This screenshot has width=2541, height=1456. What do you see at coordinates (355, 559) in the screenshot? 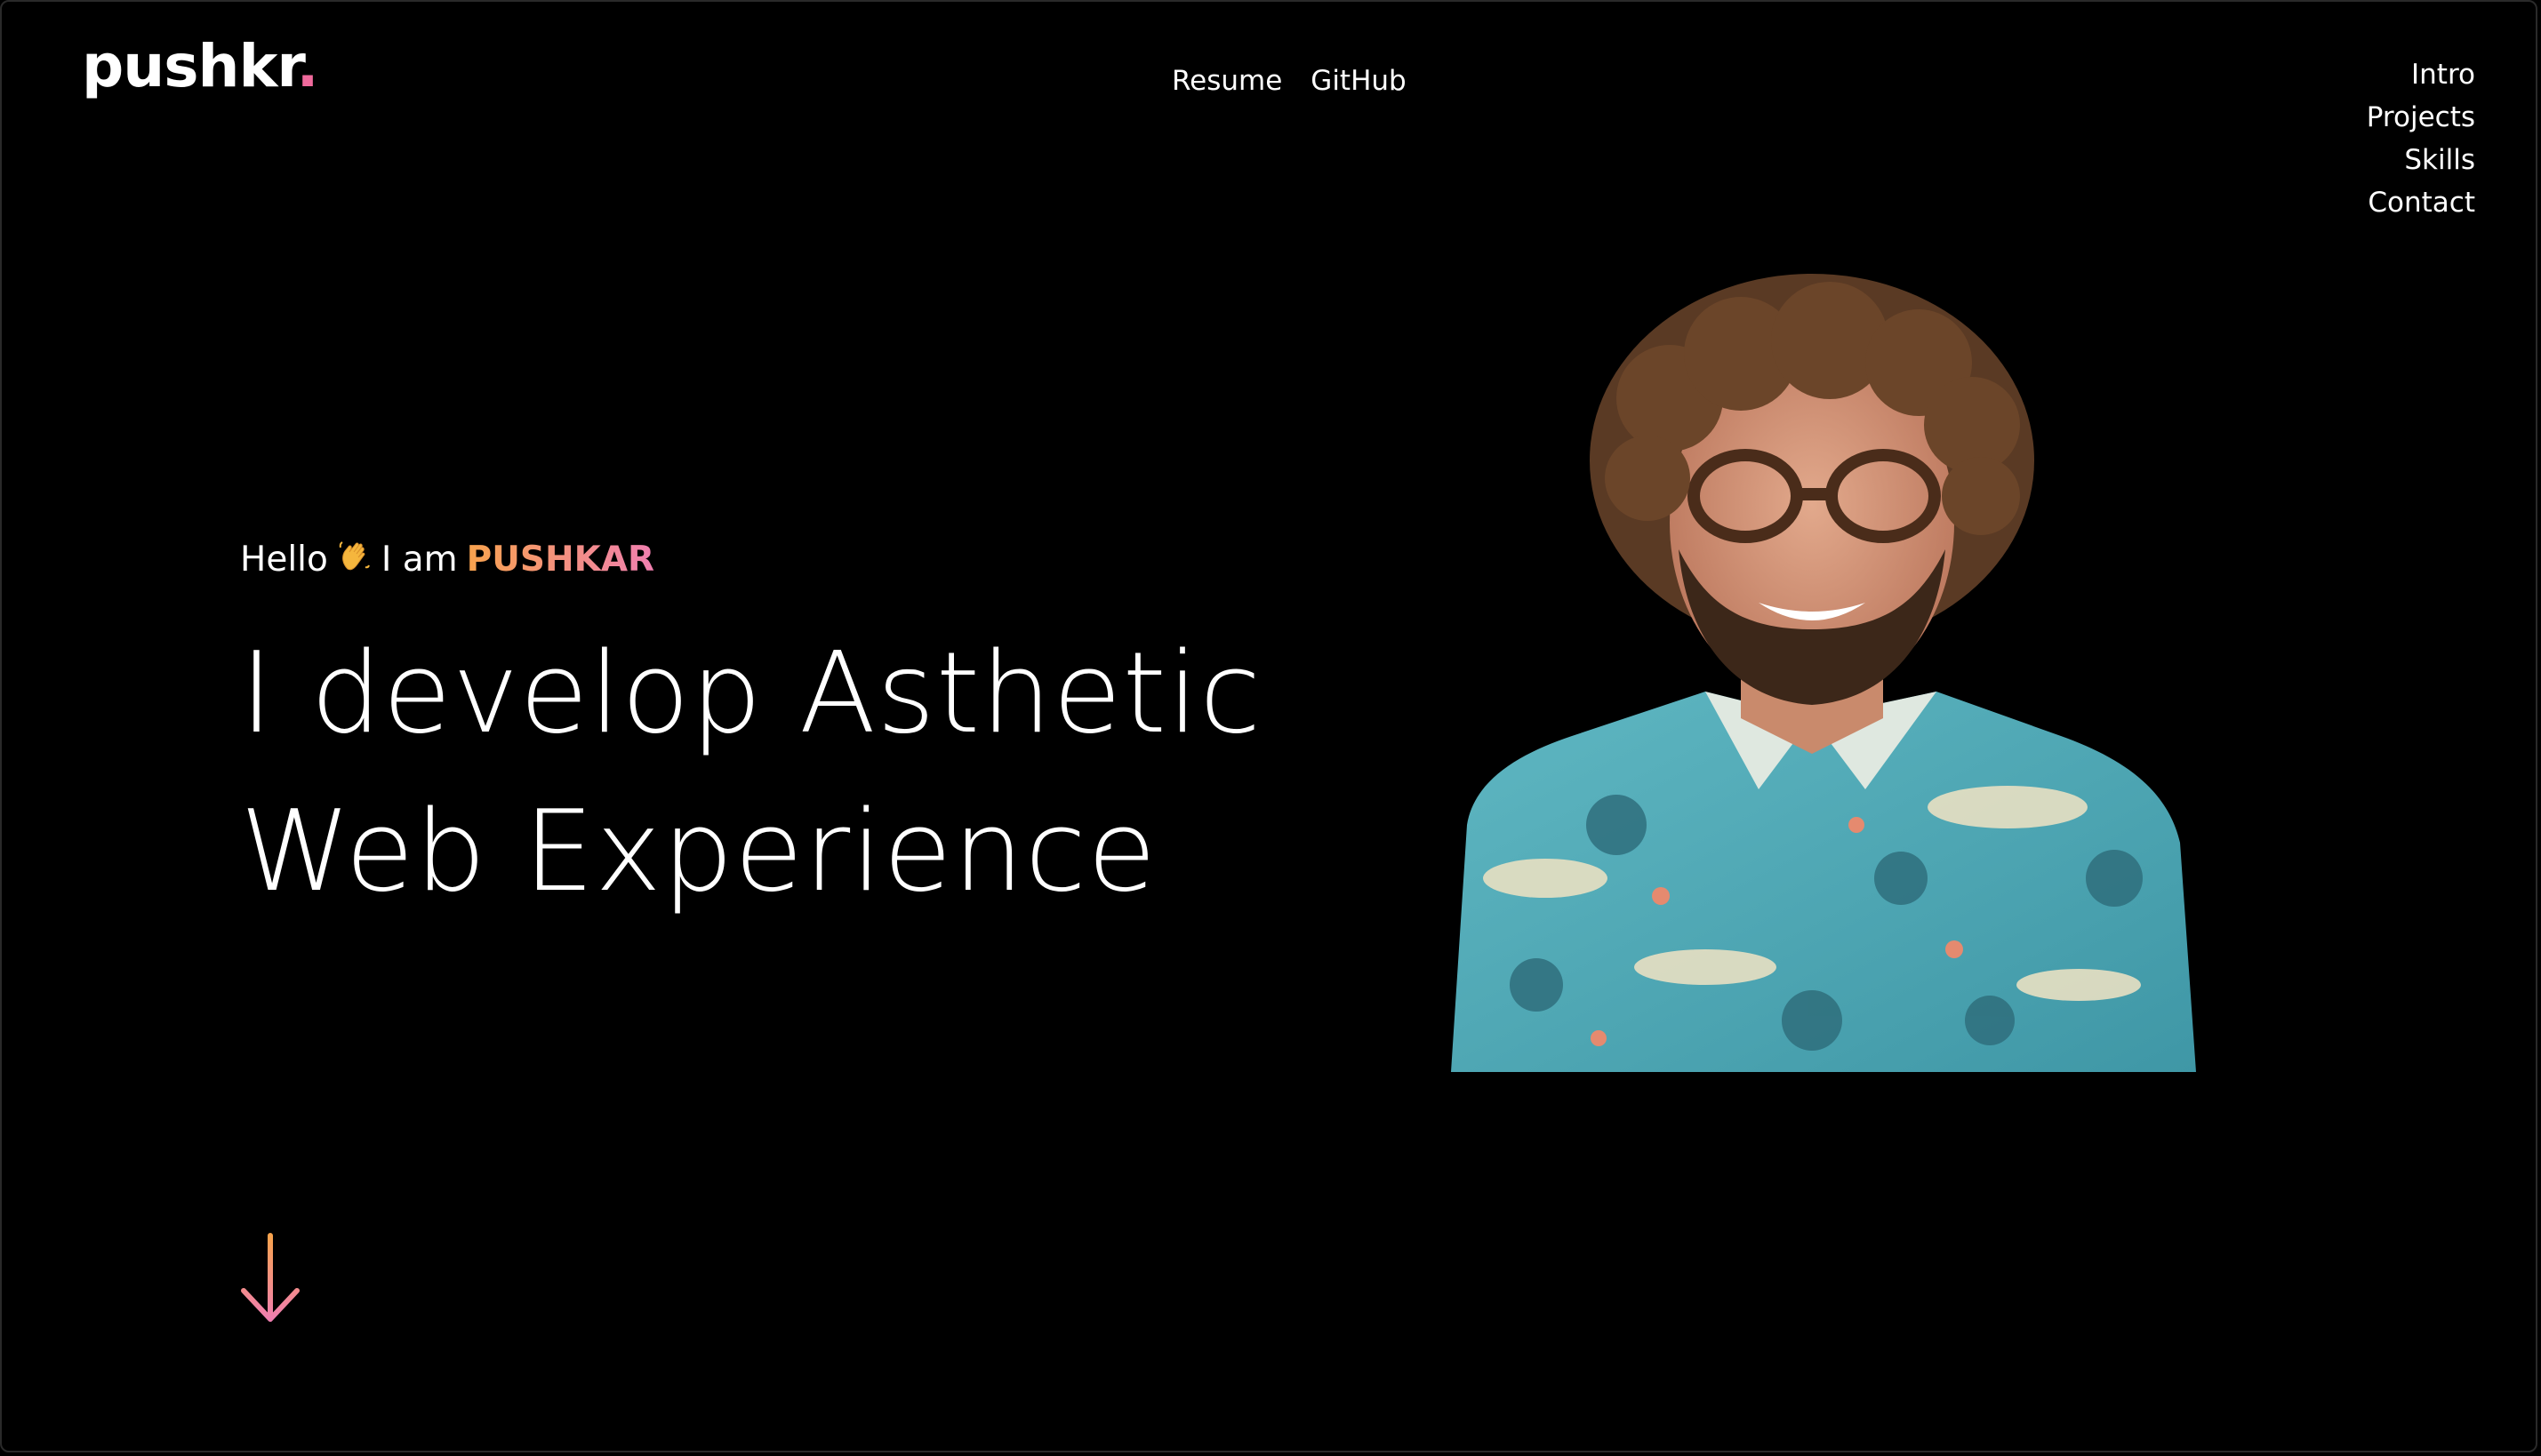
I see `waving-hand-icon` at bounding box center [355, 559].